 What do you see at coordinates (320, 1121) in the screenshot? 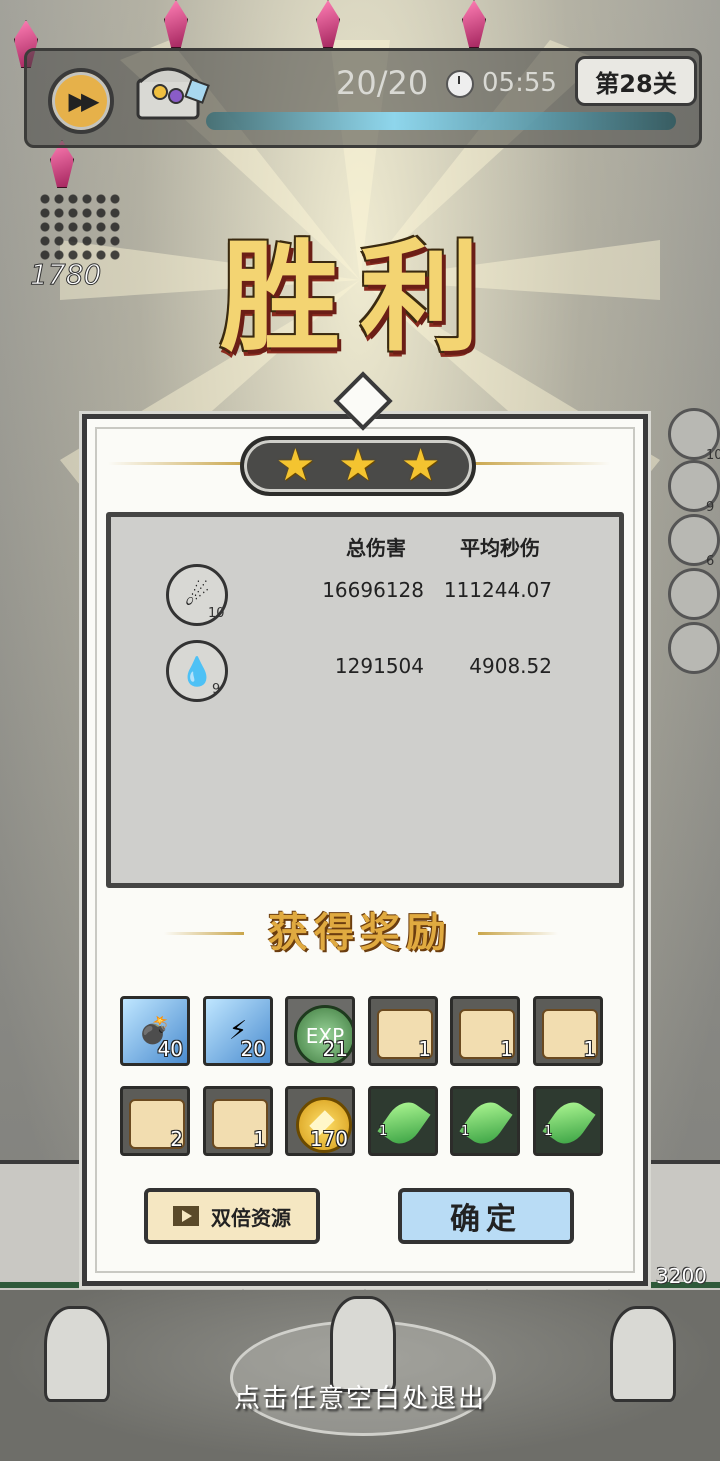
I see `reward-item: 170` at bounding box center [320, 1121].